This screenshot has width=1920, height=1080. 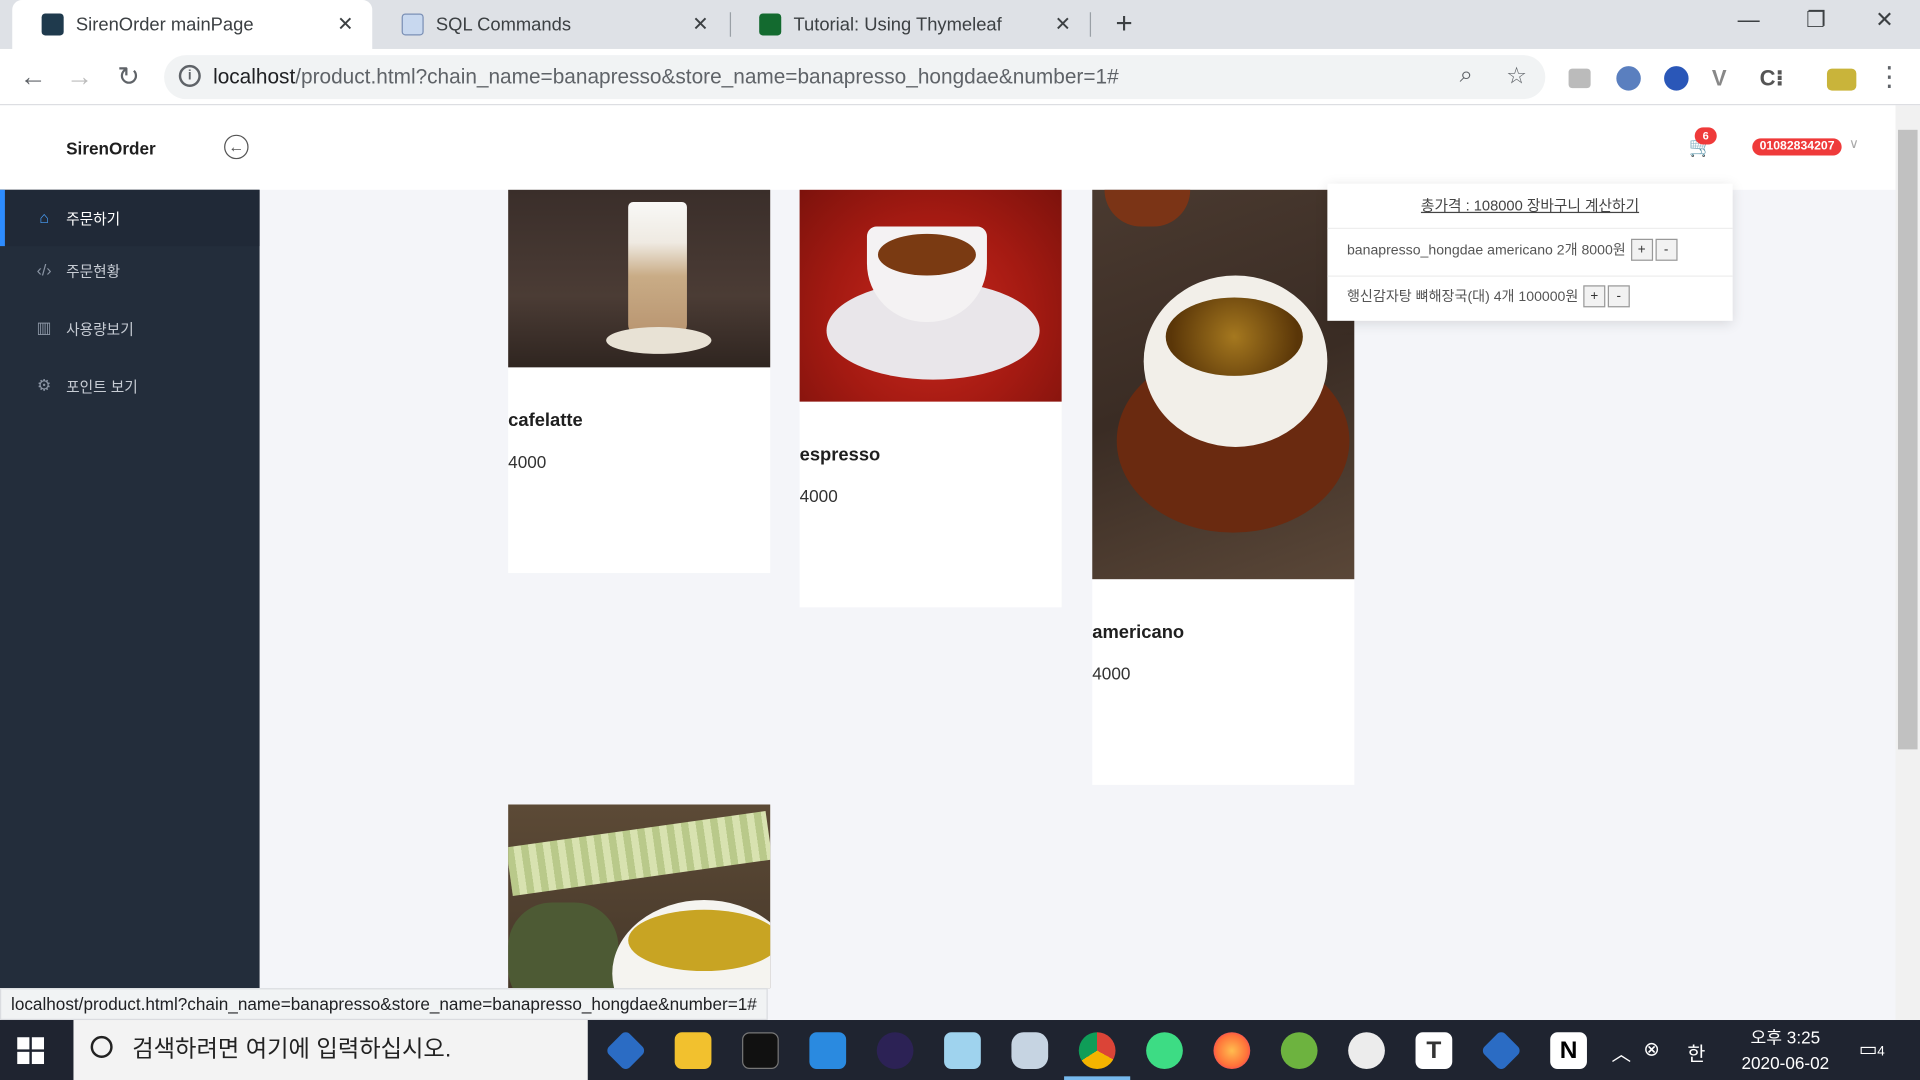 I want to click on close-circle-icon: ⊗, so click(x=1651, y=1049).